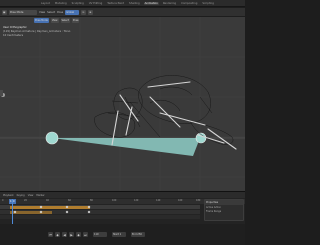 The width and height of the screenshot is (320, 245). Describe the element at coordinates (180, 200) in the screenshot. I see `ruler-label: 160` at that location.